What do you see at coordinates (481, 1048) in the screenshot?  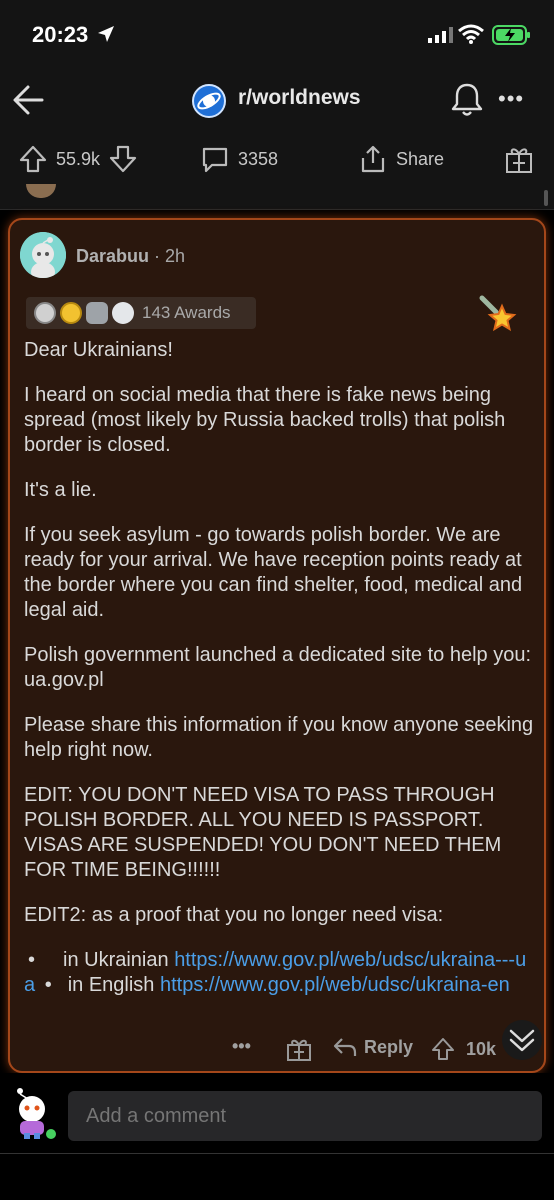 I see `comment-score: 10k` at bounding box center [481, 1048].